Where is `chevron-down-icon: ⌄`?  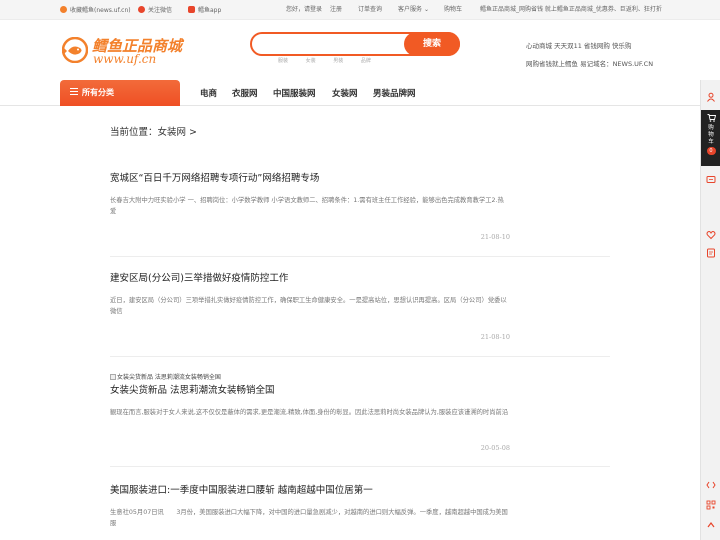 chevron-down-icon: ⌄ is located at coordinates (426, 9).